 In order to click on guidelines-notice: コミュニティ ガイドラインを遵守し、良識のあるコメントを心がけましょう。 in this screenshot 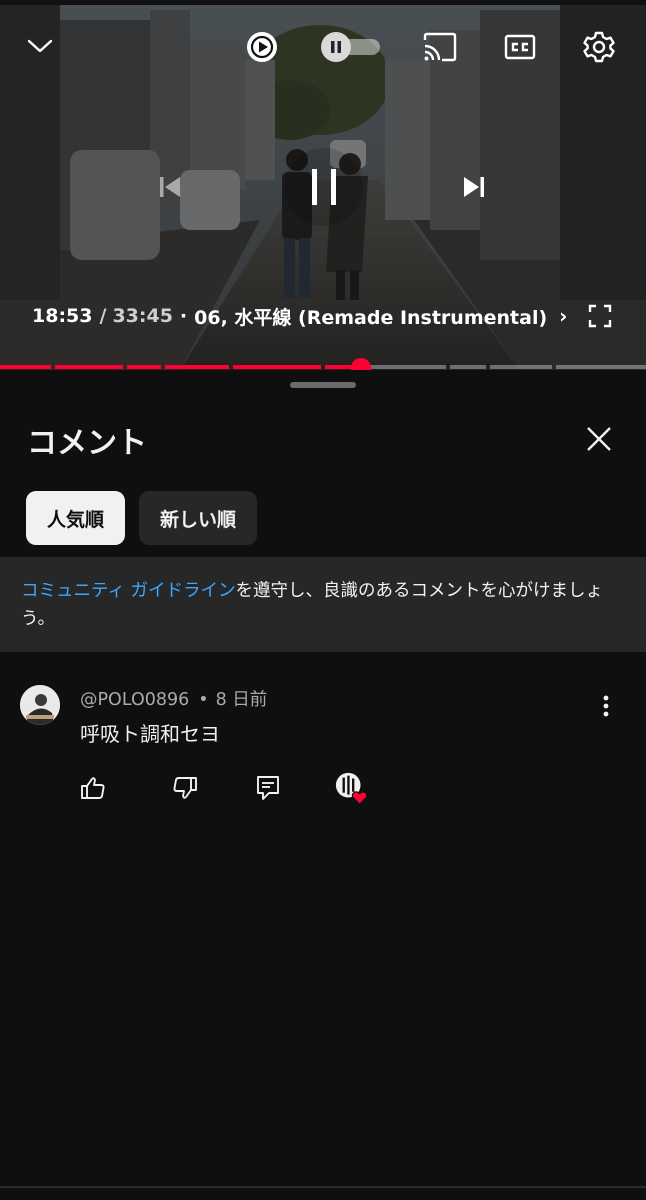, I will do `click(323, 604)`.